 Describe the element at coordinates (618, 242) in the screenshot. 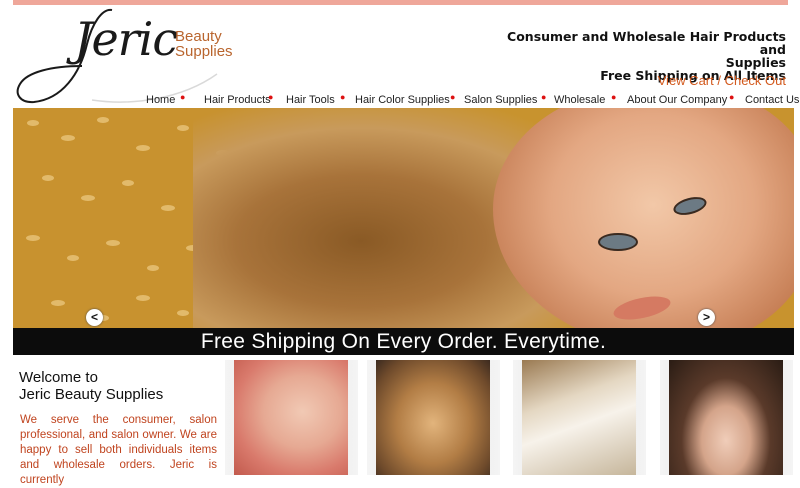

I see `hero-eye` at that location.